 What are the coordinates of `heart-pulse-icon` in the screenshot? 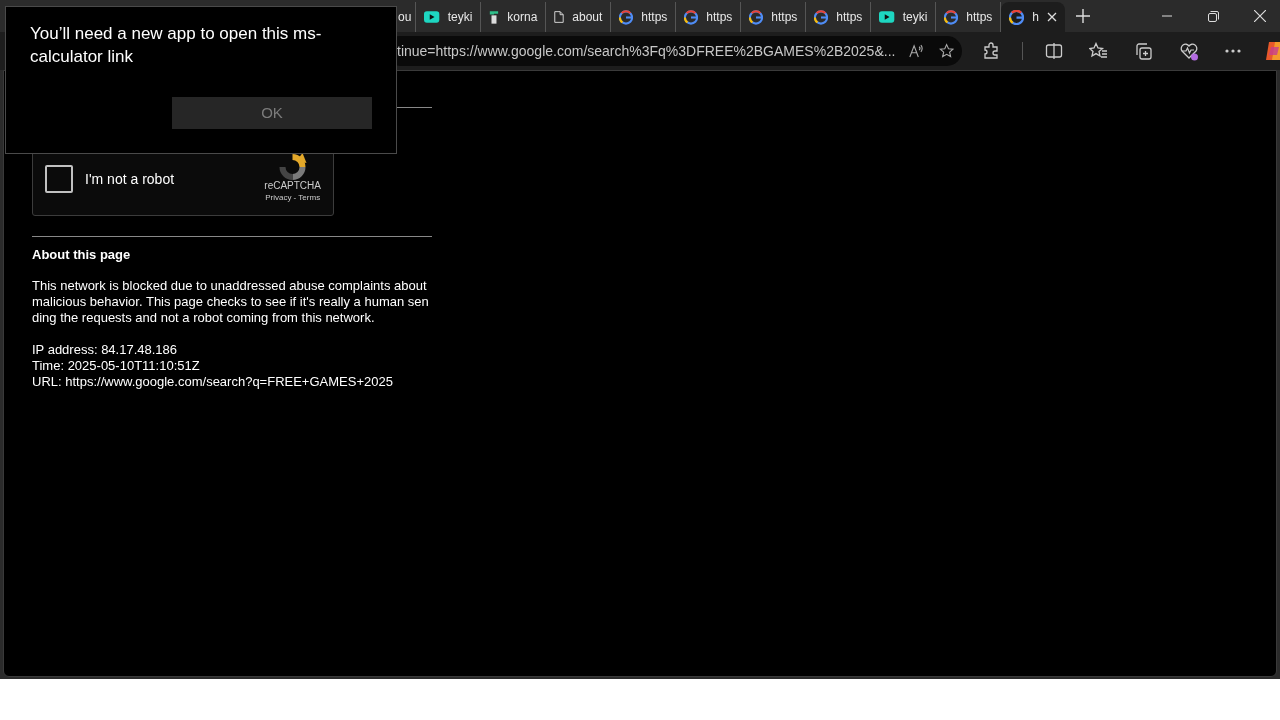 It's located at (1189, 51).